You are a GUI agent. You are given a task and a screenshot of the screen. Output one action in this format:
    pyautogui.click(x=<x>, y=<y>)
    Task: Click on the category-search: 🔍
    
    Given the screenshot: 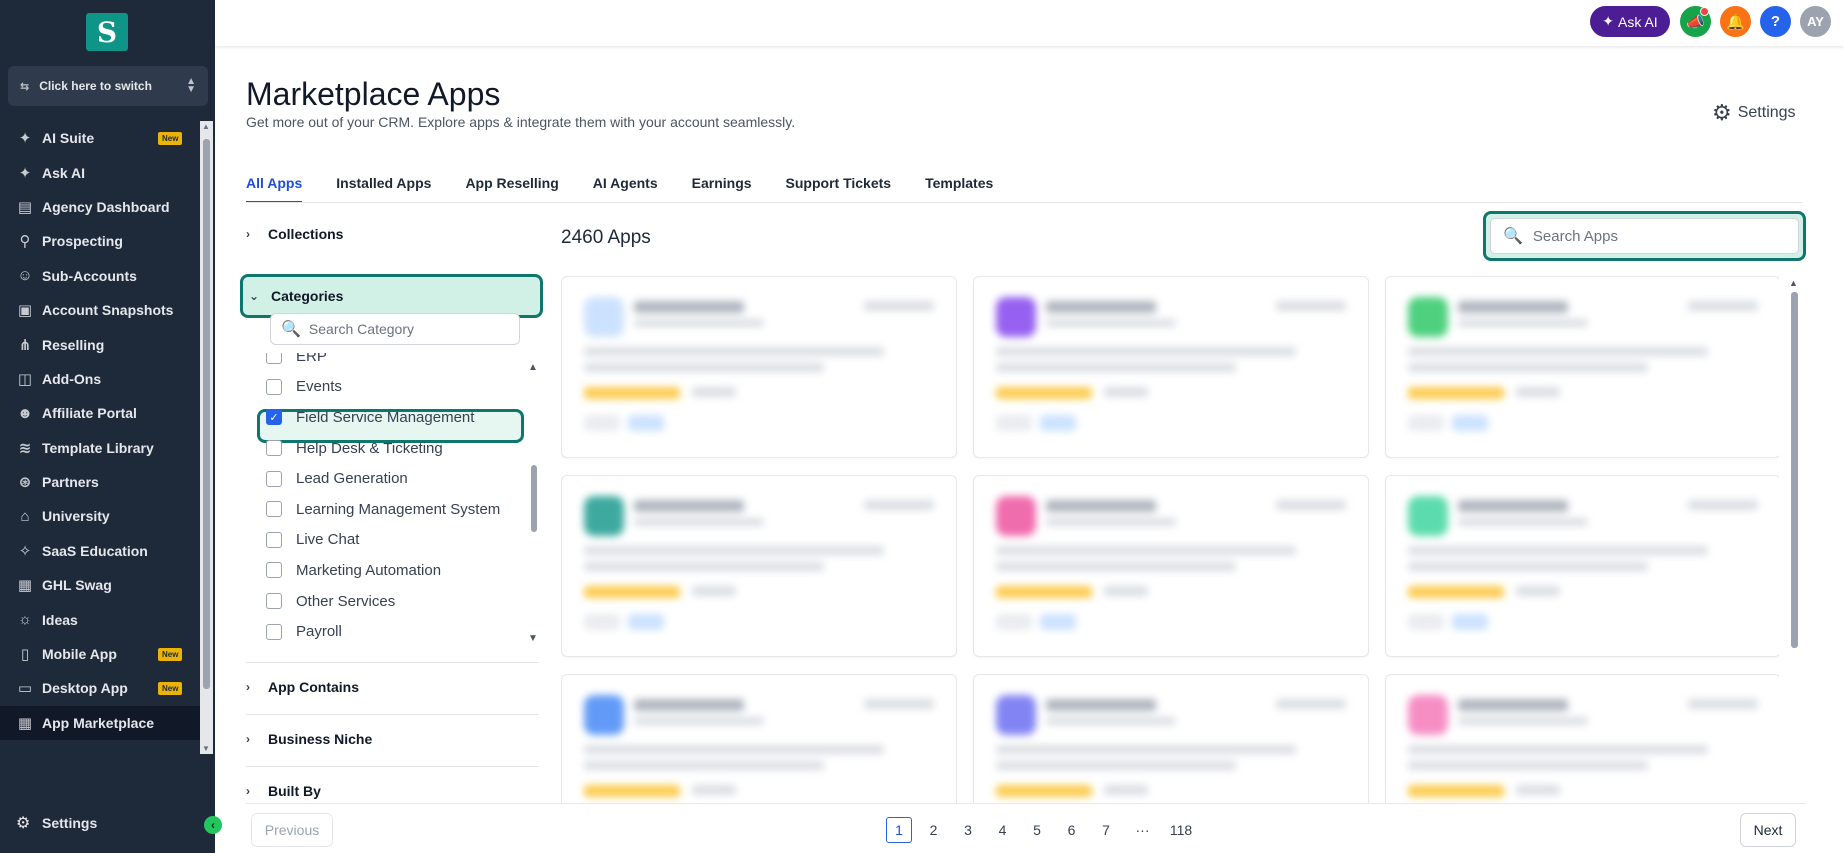 What is the action you would take?
    pyautogui.click(x=395, y=329)
    